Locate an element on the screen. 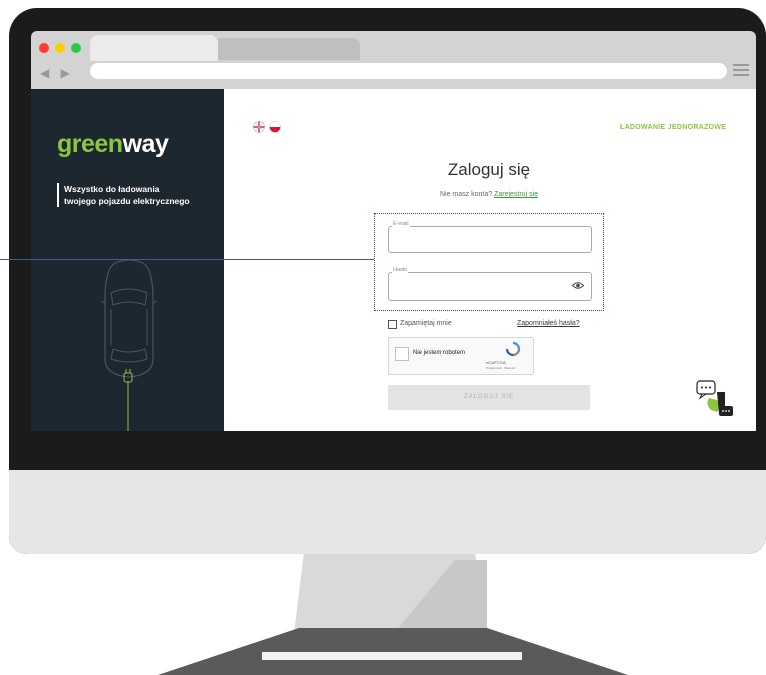 The image size is (766, 675). recaptcha-terms: Prywatność - Warunki is located at coordinates (500, 368).